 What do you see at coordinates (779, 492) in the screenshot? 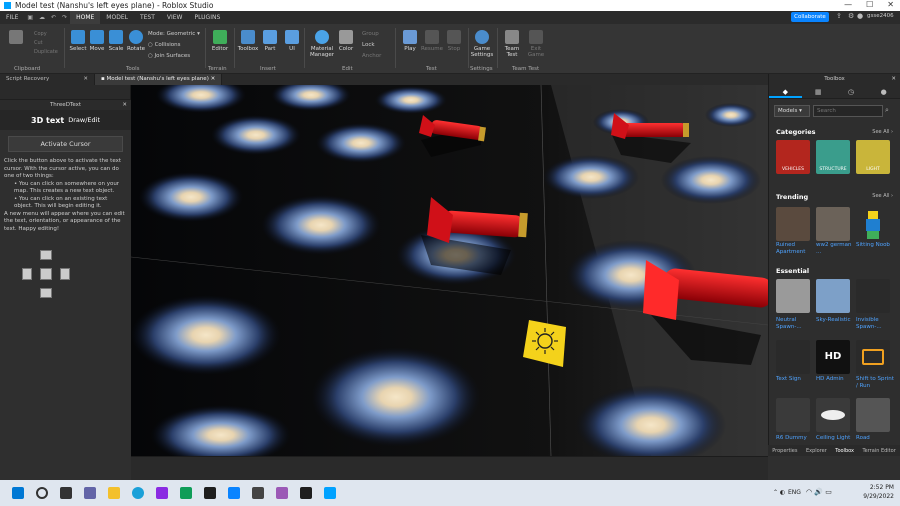
I see `tray-icons: ⌃ ◐` at bounding box center [779, 492].